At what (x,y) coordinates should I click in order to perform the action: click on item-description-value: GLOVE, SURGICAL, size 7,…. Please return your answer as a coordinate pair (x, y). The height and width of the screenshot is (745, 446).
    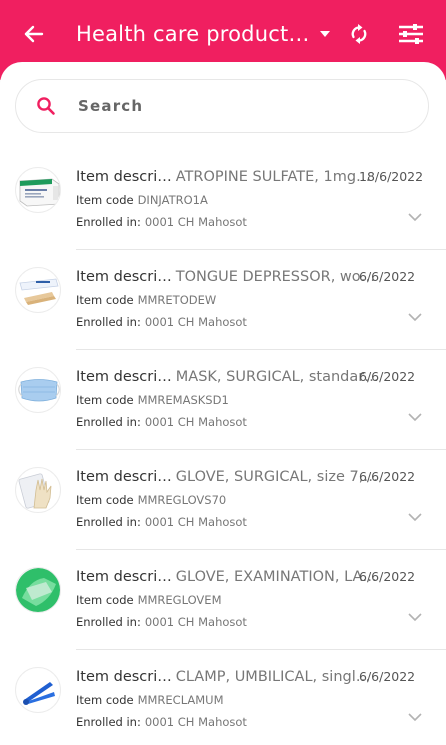
    Looking at the image, I should click on (276, 477).